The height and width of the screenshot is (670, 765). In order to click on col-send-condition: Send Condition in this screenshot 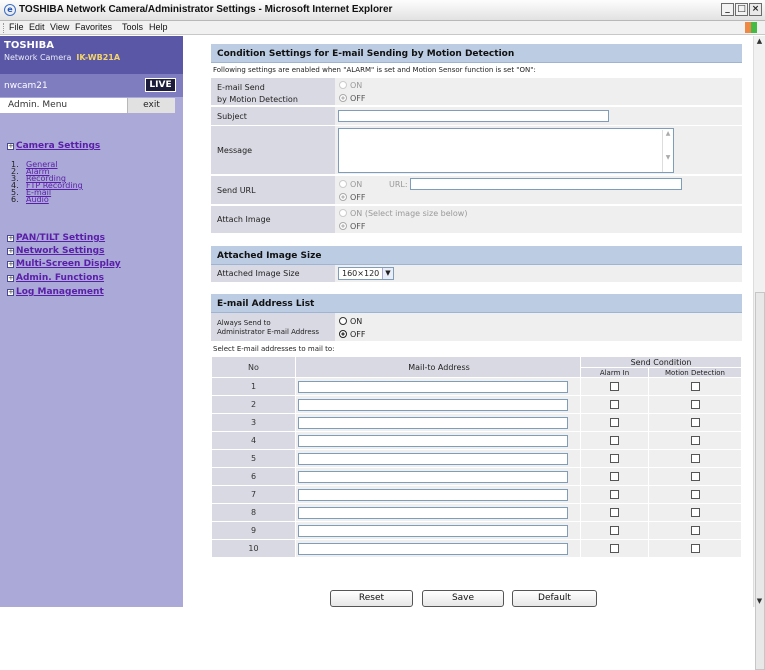, I will do `click(661, 362)`.